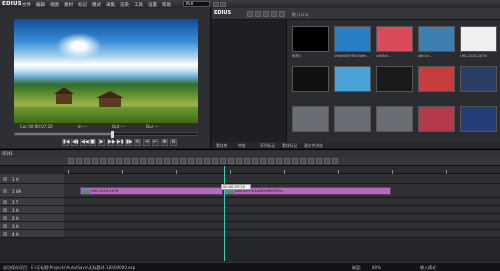 This screenshot has height=271, width=500. I want to click on menu-item-3: 素材, so click(68, 5).